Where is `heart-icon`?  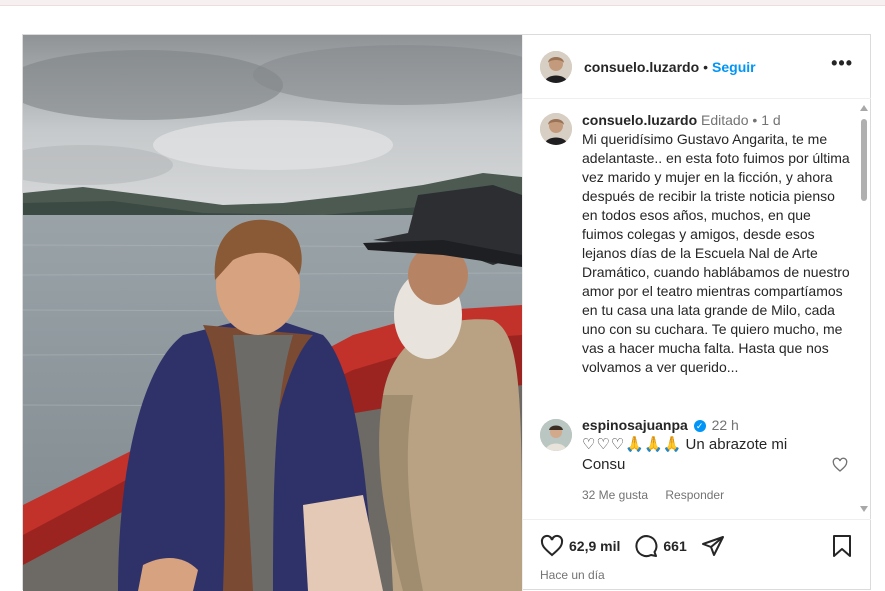 heart-icon is located at coordinates (552, 545).